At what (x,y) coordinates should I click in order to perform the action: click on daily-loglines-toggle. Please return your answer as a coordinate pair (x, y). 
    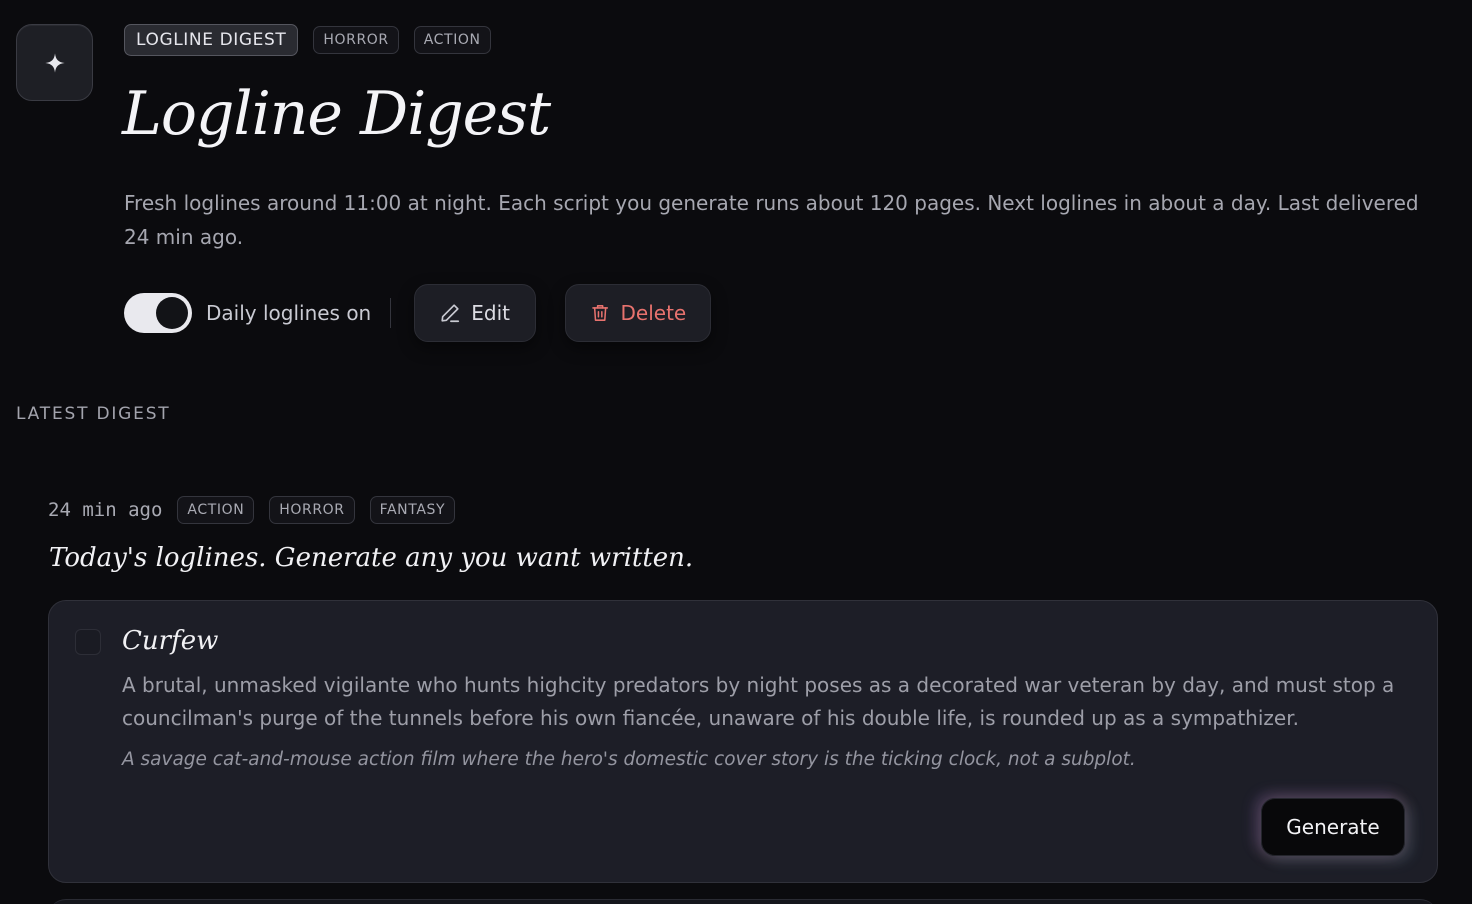
    Looking at the image, I should click on (158, 313).